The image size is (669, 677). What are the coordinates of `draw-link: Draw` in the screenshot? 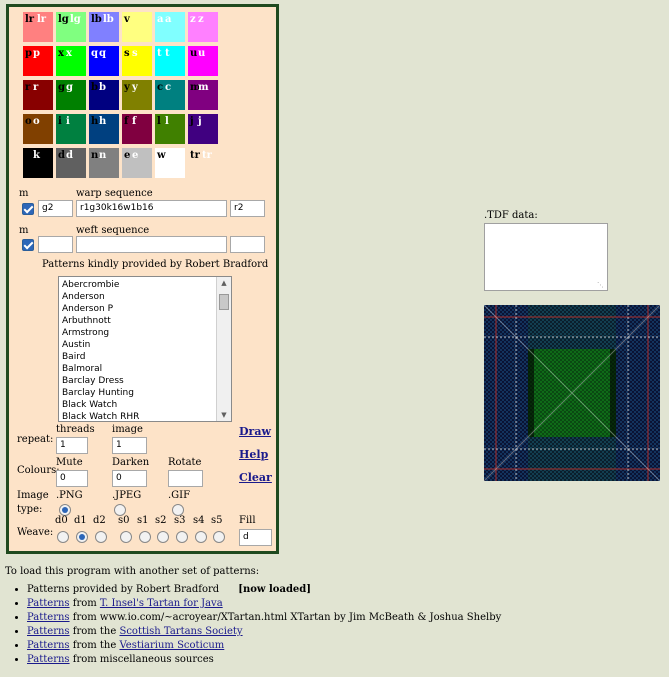 It's located at (255, 431).